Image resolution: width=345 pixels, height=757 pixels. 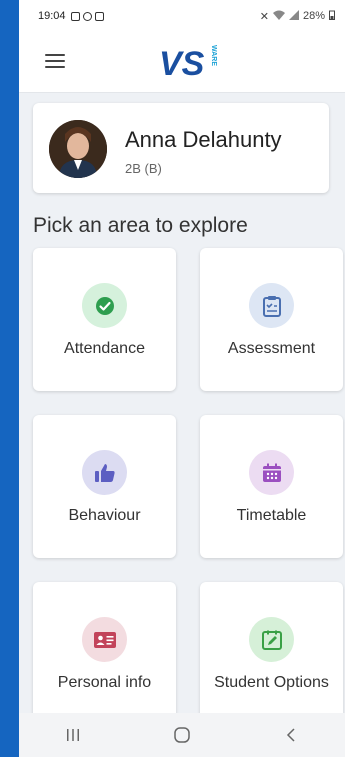 I want to click on gallery-notification-icon, so click(x=75, y=16).